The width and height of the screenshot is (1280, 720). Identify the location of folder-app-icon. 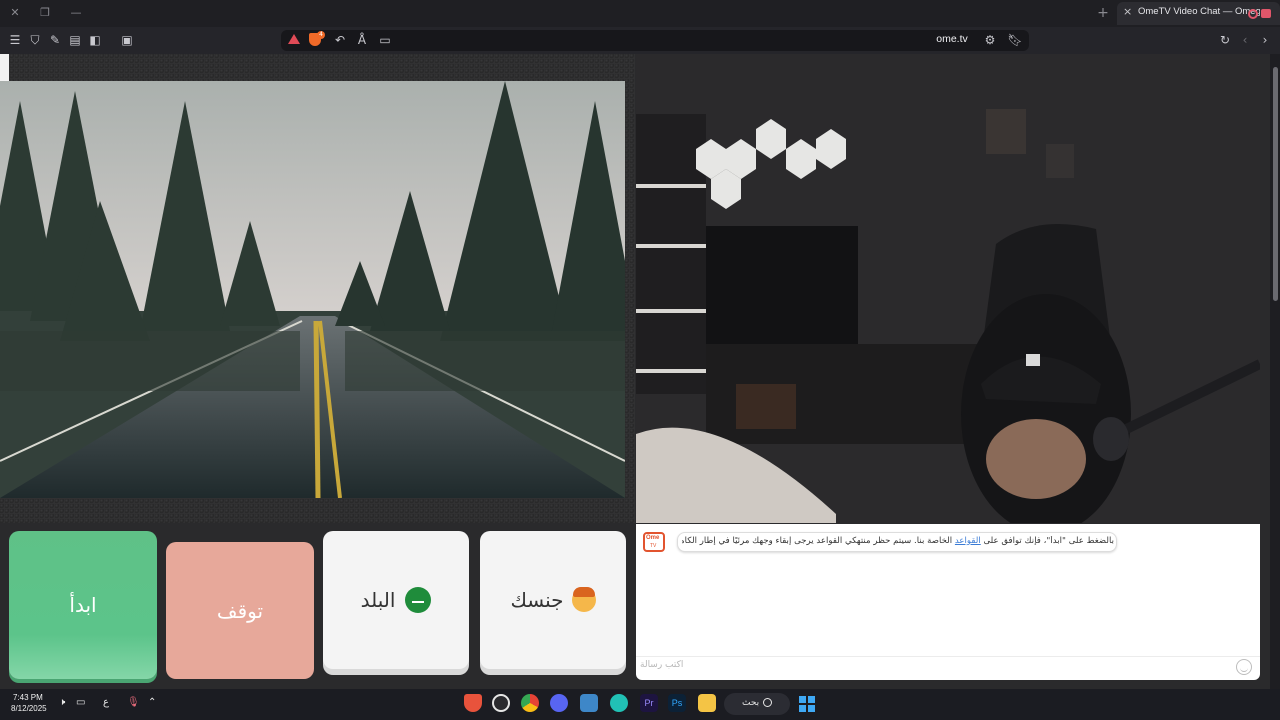
(707, 703).